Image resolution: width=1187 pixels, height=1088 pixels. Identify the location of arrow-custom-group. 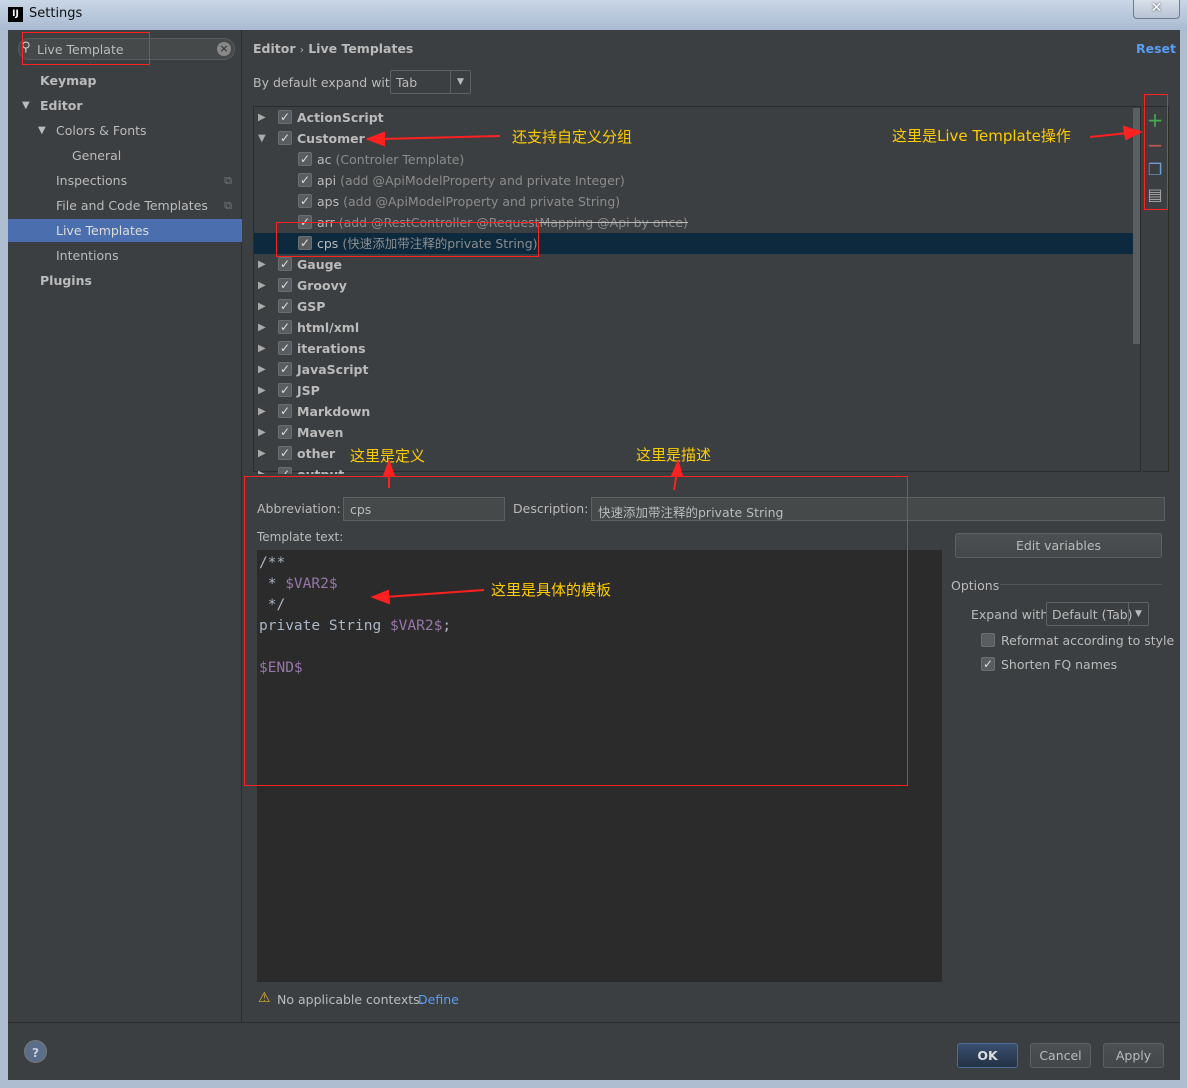
(440, 137).